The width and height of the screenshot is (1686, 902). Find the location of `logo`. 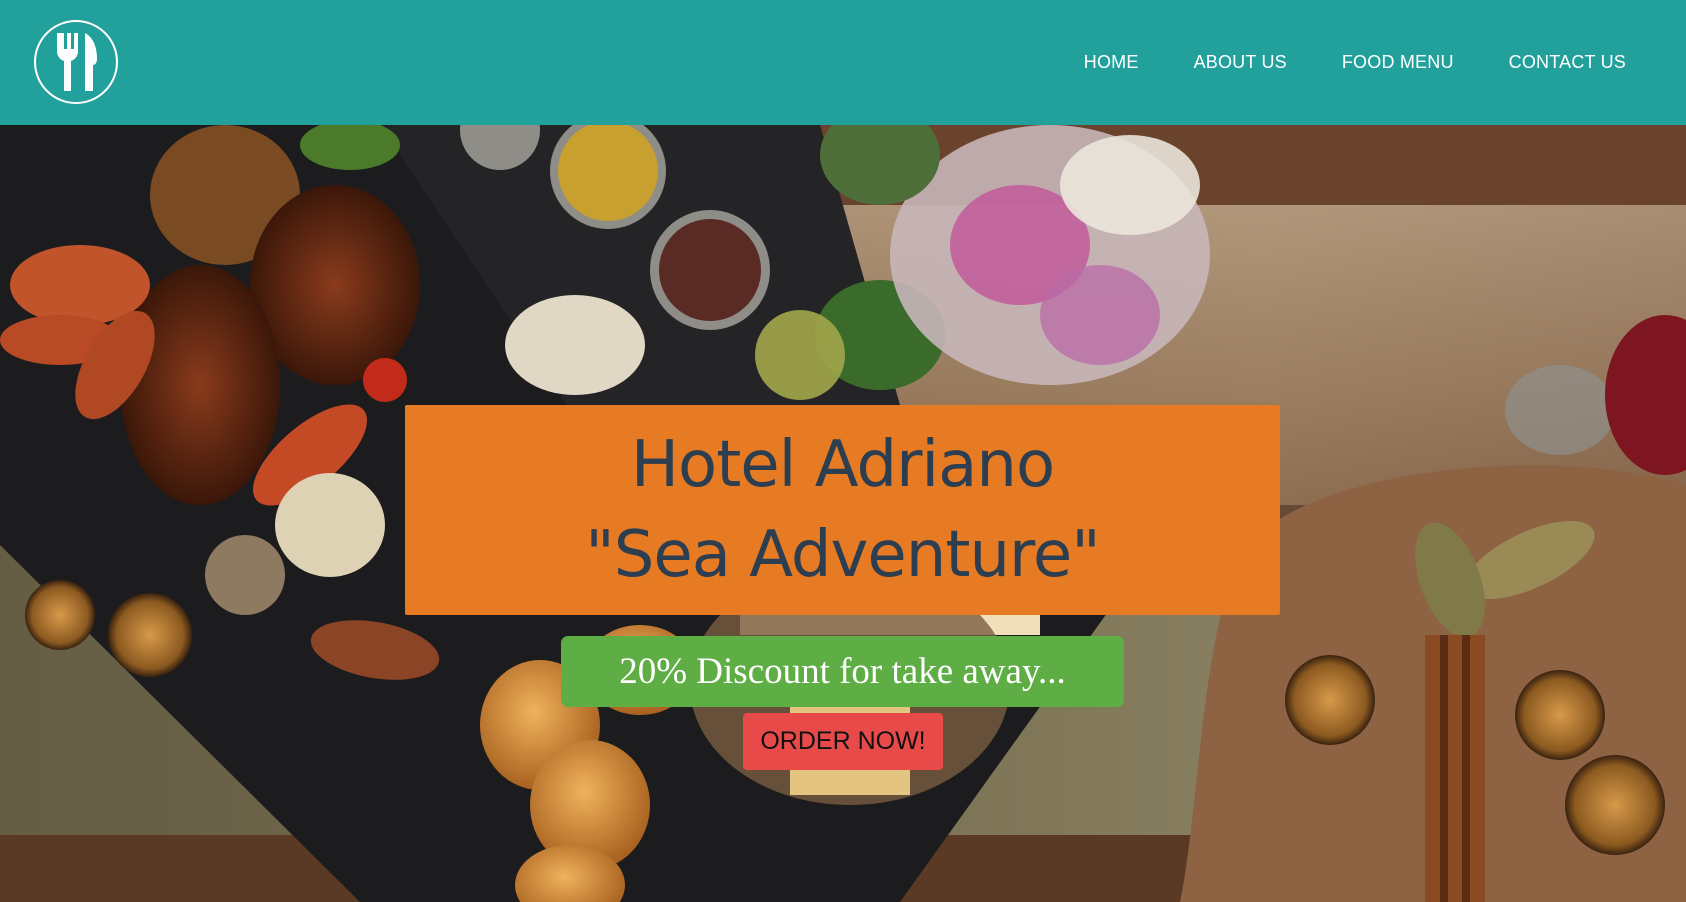

logo is located at coordinates (76, 62).